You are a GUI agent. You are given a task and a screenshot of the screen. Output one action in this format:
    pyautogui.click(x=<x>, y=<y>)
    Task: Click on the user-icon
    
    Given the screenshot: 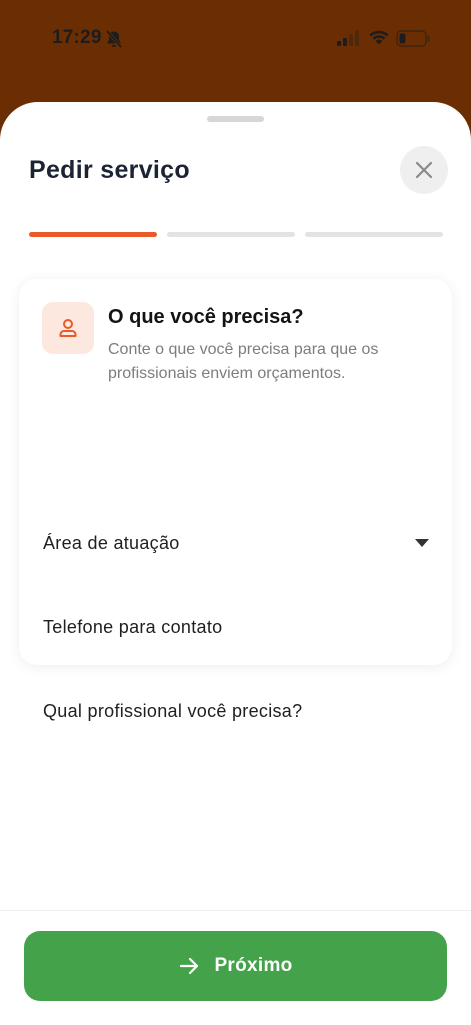 What is the action you would take?
    pyautogui.click(x=68, y=328)
    